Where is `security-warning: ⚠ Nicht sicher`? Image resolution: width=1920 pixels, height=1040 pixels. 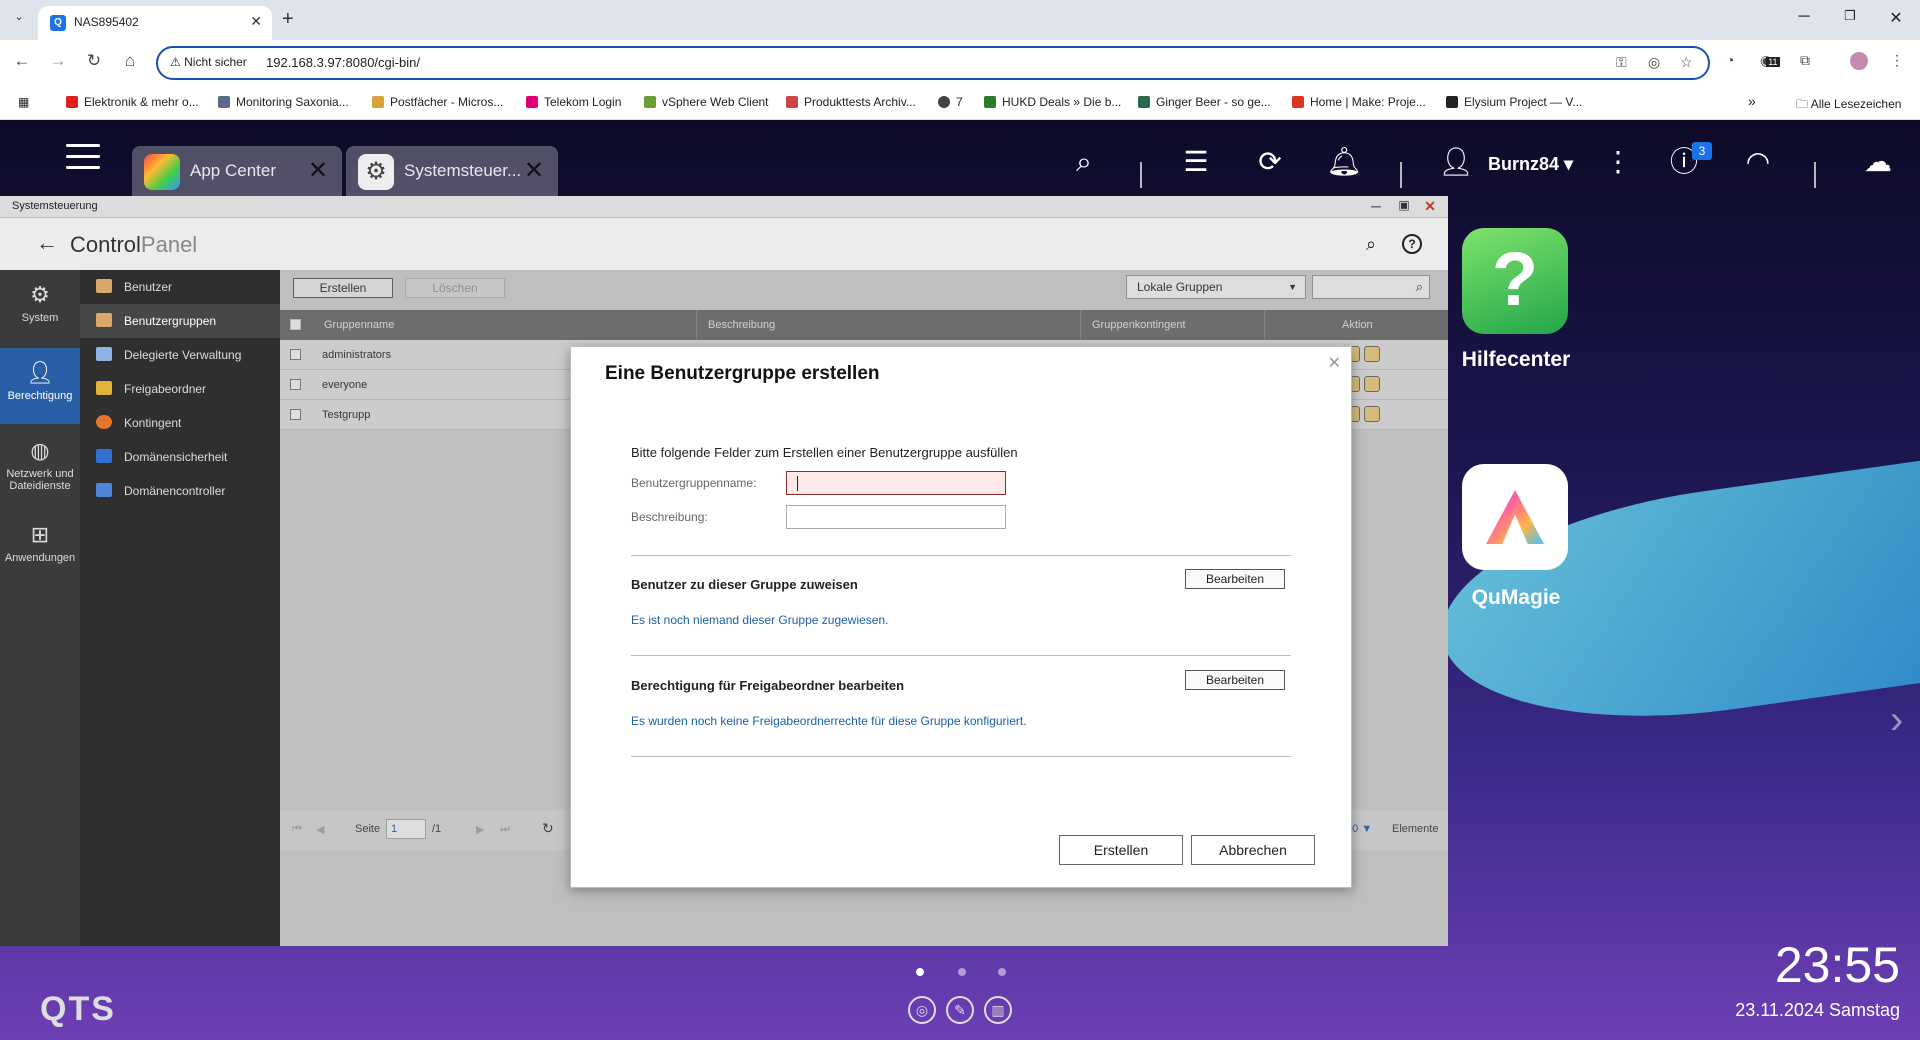 security-warning: ⚠ Nicht sicher is located at coordinates (208, 62).